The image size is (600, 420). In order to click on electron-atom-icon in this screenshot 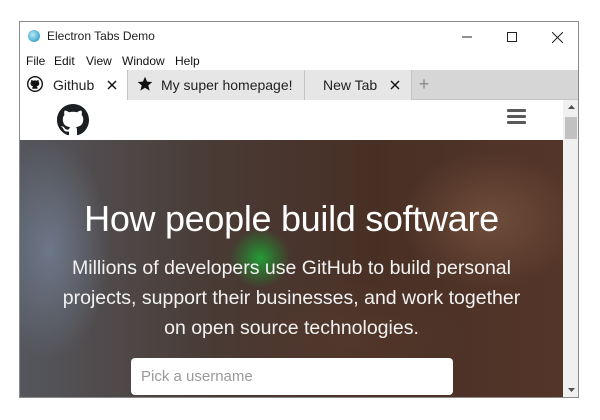, I will do `click(34, 36)`.